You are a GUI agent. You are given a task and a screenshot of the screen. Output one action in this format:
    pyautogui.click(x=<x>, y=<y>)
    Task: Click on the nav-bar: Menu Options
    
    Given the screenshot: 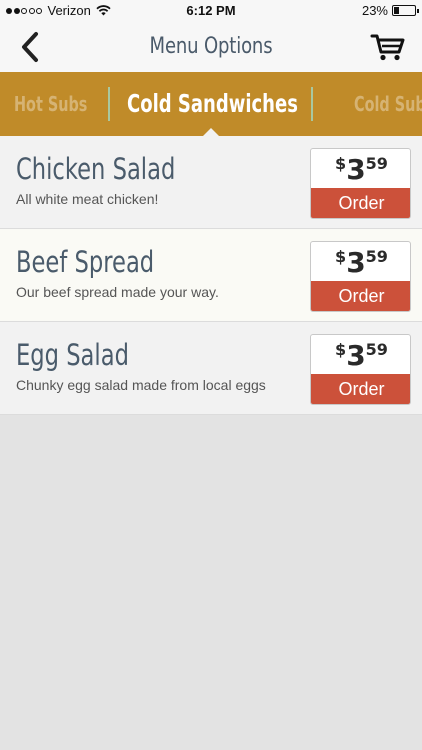 What is the action you would take?
    pyautogui.click(x=211, y=47)
    